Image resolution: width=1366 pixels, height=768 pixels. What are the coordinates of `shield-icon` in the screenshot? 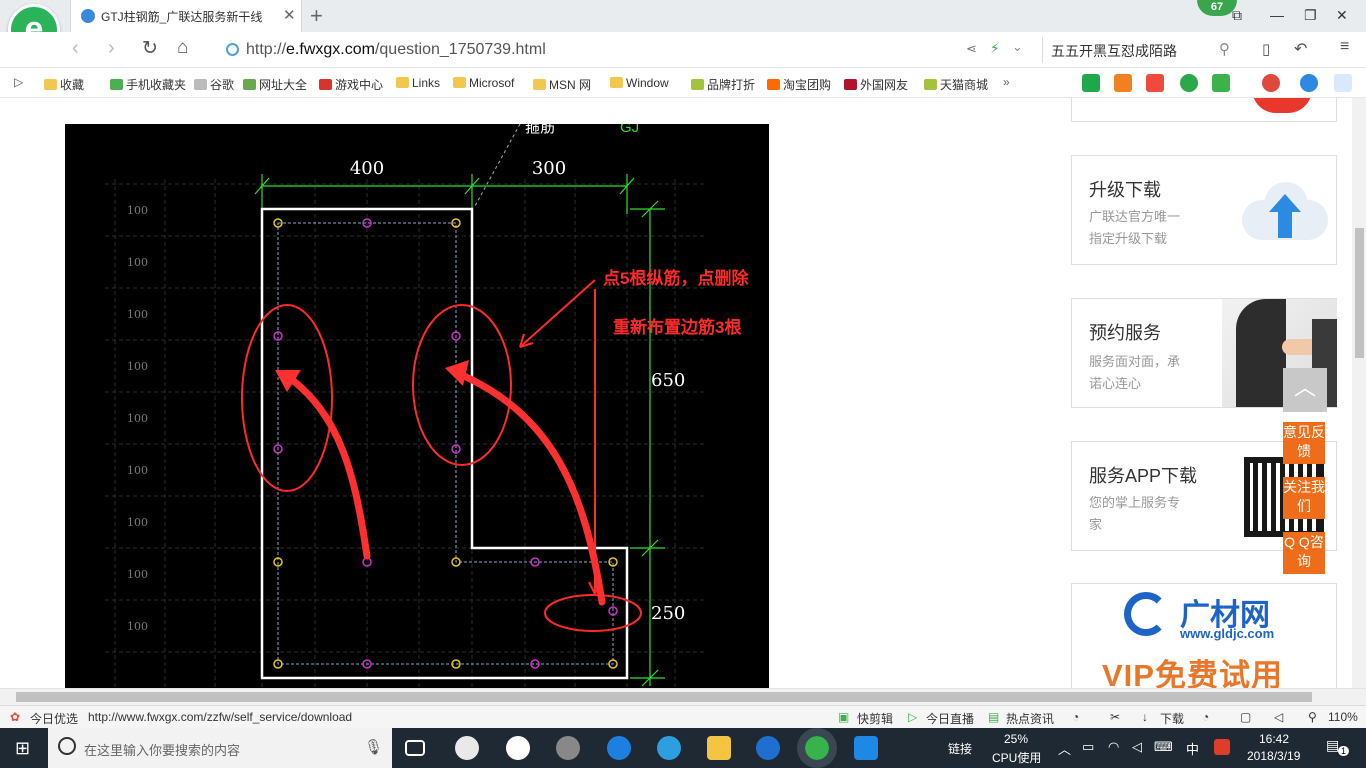 It's located at (1189, 83).